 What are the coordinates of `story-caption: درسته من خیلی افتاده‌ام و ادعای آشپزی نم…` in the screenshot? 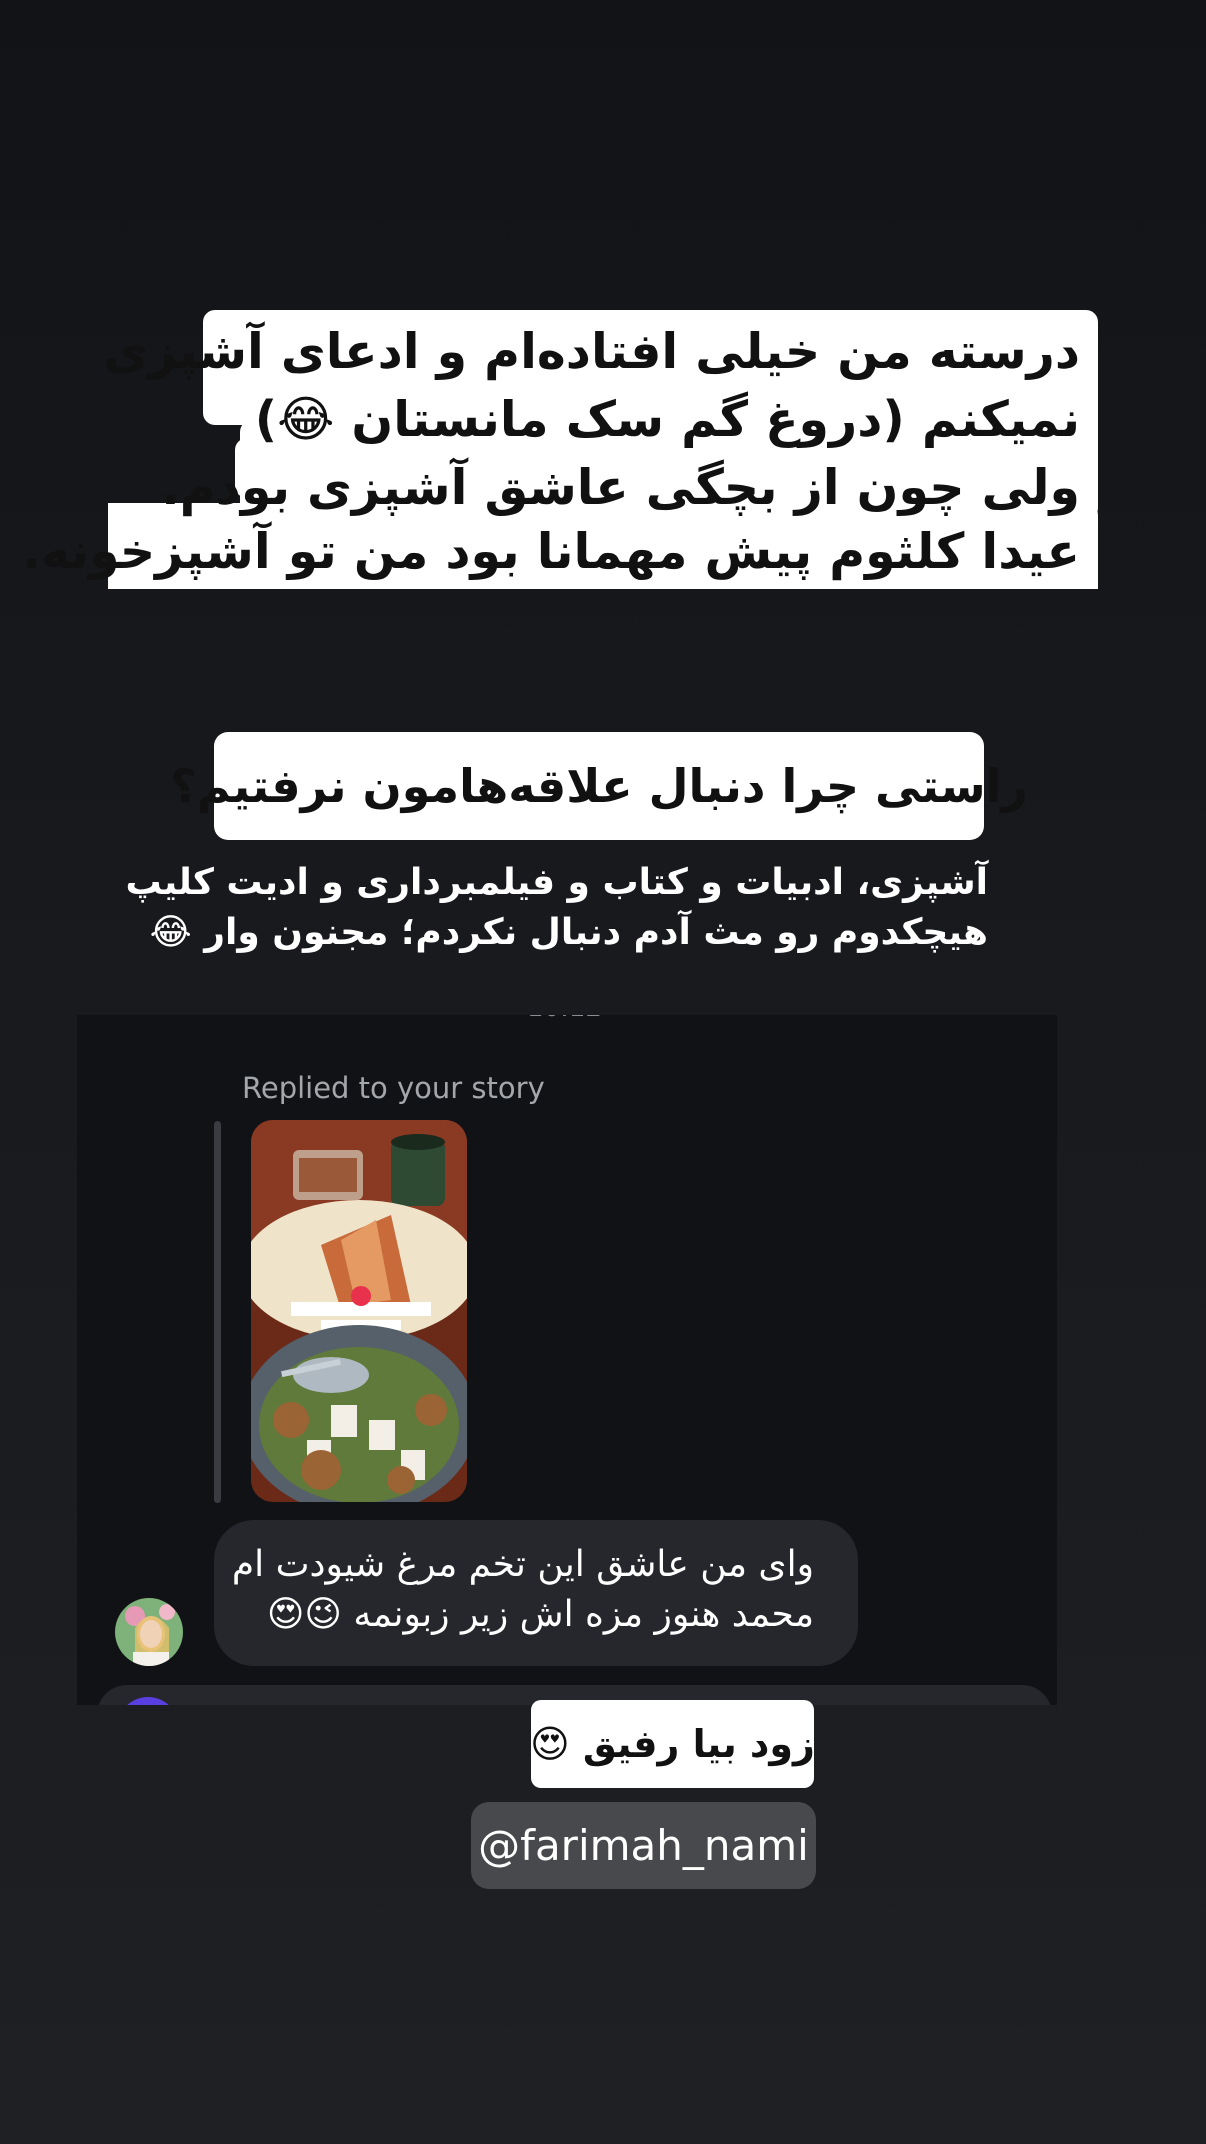 It's located at (560, 449).